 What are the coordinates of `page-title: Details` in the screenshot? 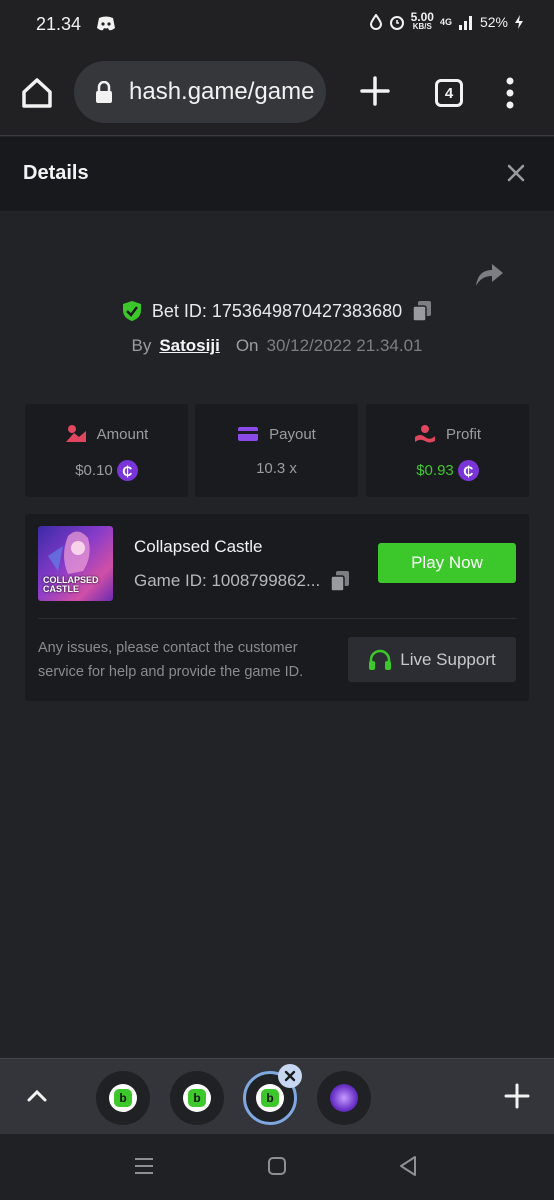 It's located at (56, 173).